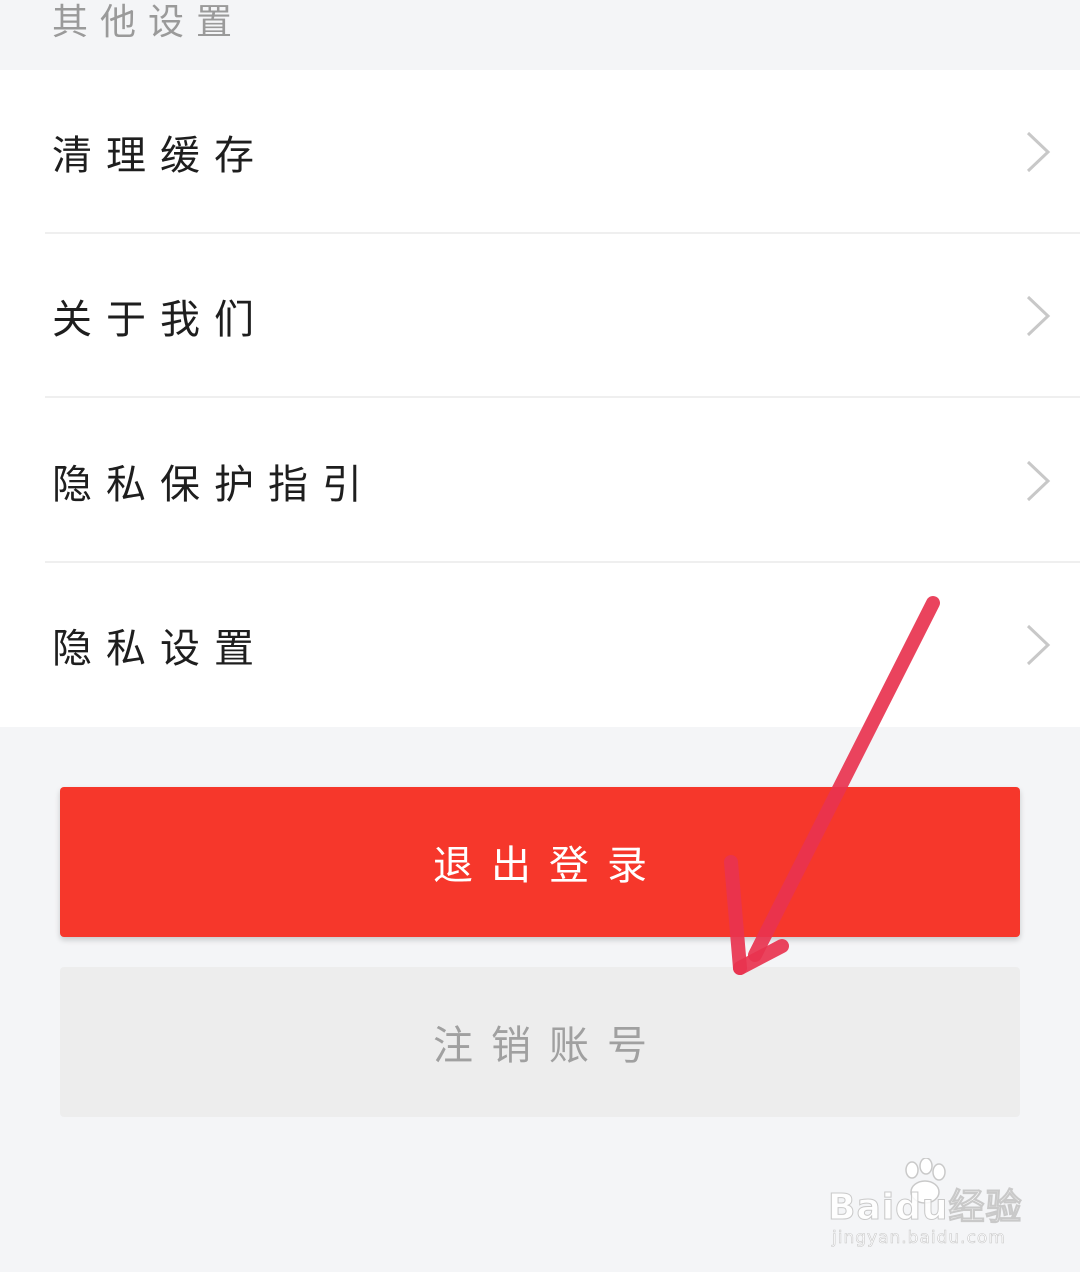 The image size is (1080, 1272). Describe the element at coordinates (160, 320) in the screenshot. I see `menu-item-label: 关于我们` at that location.